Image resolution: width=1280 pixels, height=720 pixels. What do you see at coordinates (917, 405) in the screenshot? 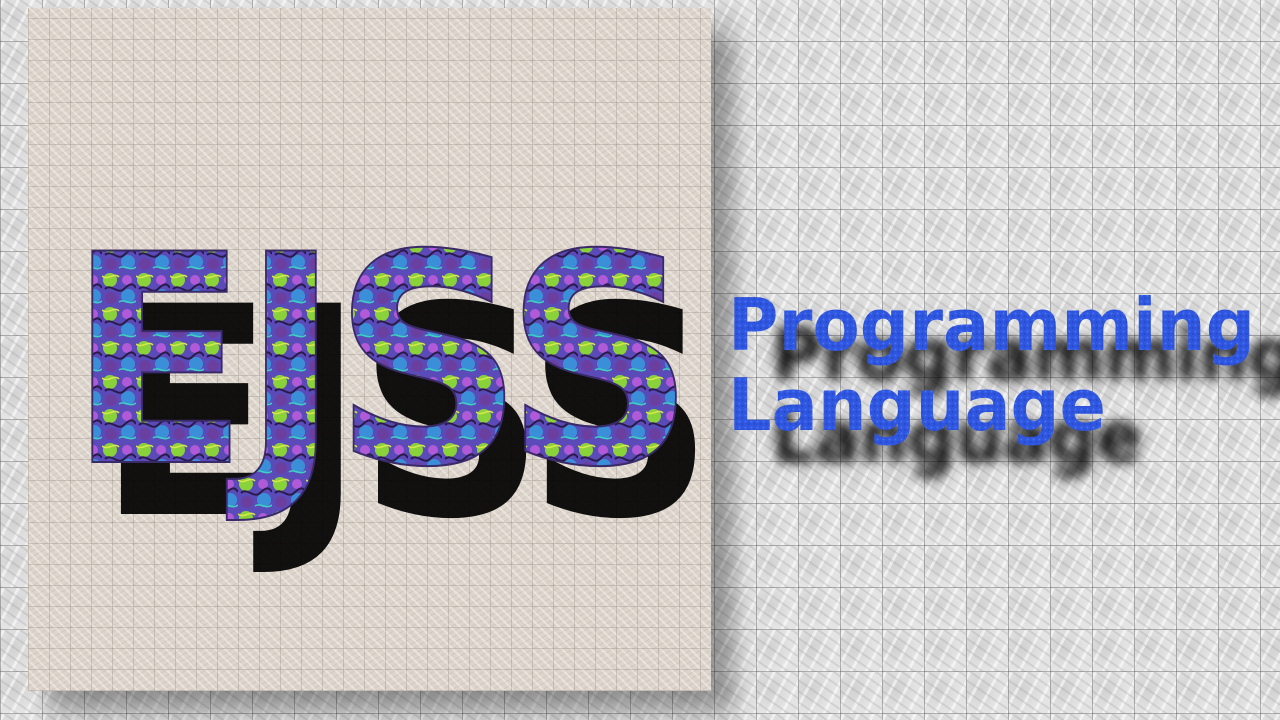
I see `tagline-line2: Language` at bounding box center [917, 405].